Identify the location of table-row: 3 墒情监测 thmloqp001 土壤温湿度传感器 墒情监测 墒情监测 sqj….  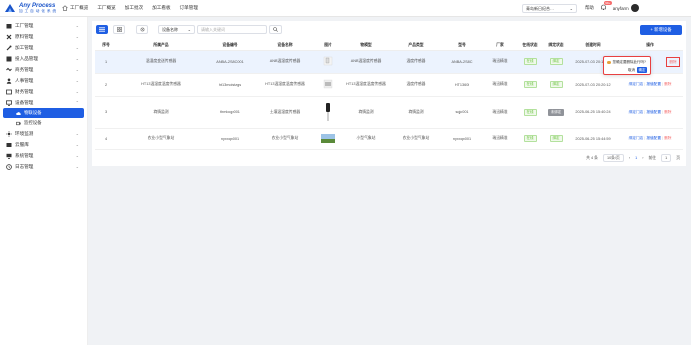
(389, 112).